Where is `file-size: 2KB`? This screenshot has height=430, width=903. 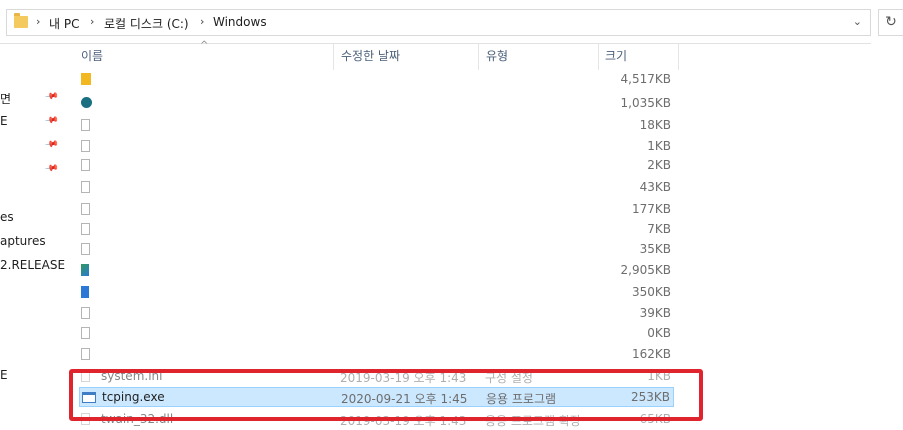 file-size: 2KB is located at coordinates (659, 165).